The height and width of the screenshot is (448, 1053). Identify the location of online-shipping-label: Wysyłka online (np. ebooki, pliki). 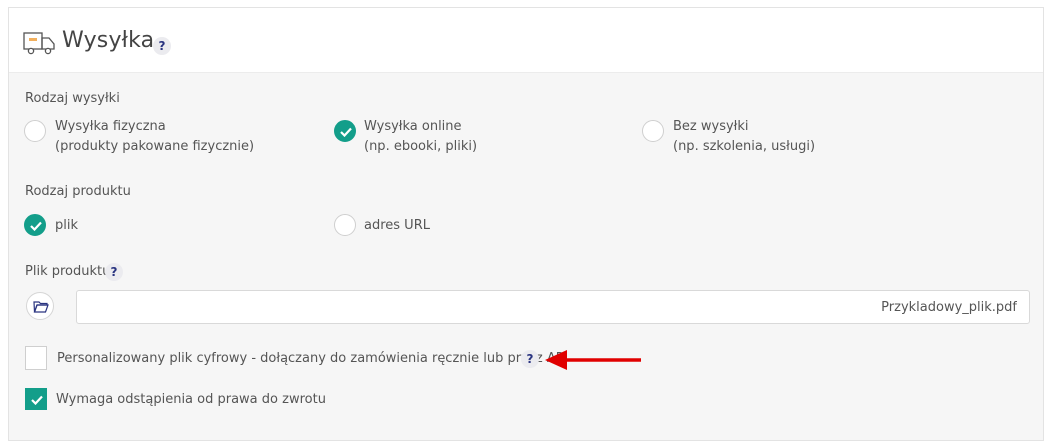
(420, 137).